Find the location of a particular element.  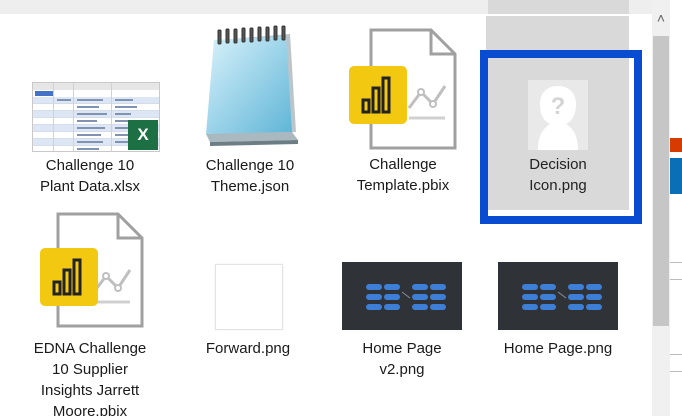

selection-border is located at coordinates (561, 137).